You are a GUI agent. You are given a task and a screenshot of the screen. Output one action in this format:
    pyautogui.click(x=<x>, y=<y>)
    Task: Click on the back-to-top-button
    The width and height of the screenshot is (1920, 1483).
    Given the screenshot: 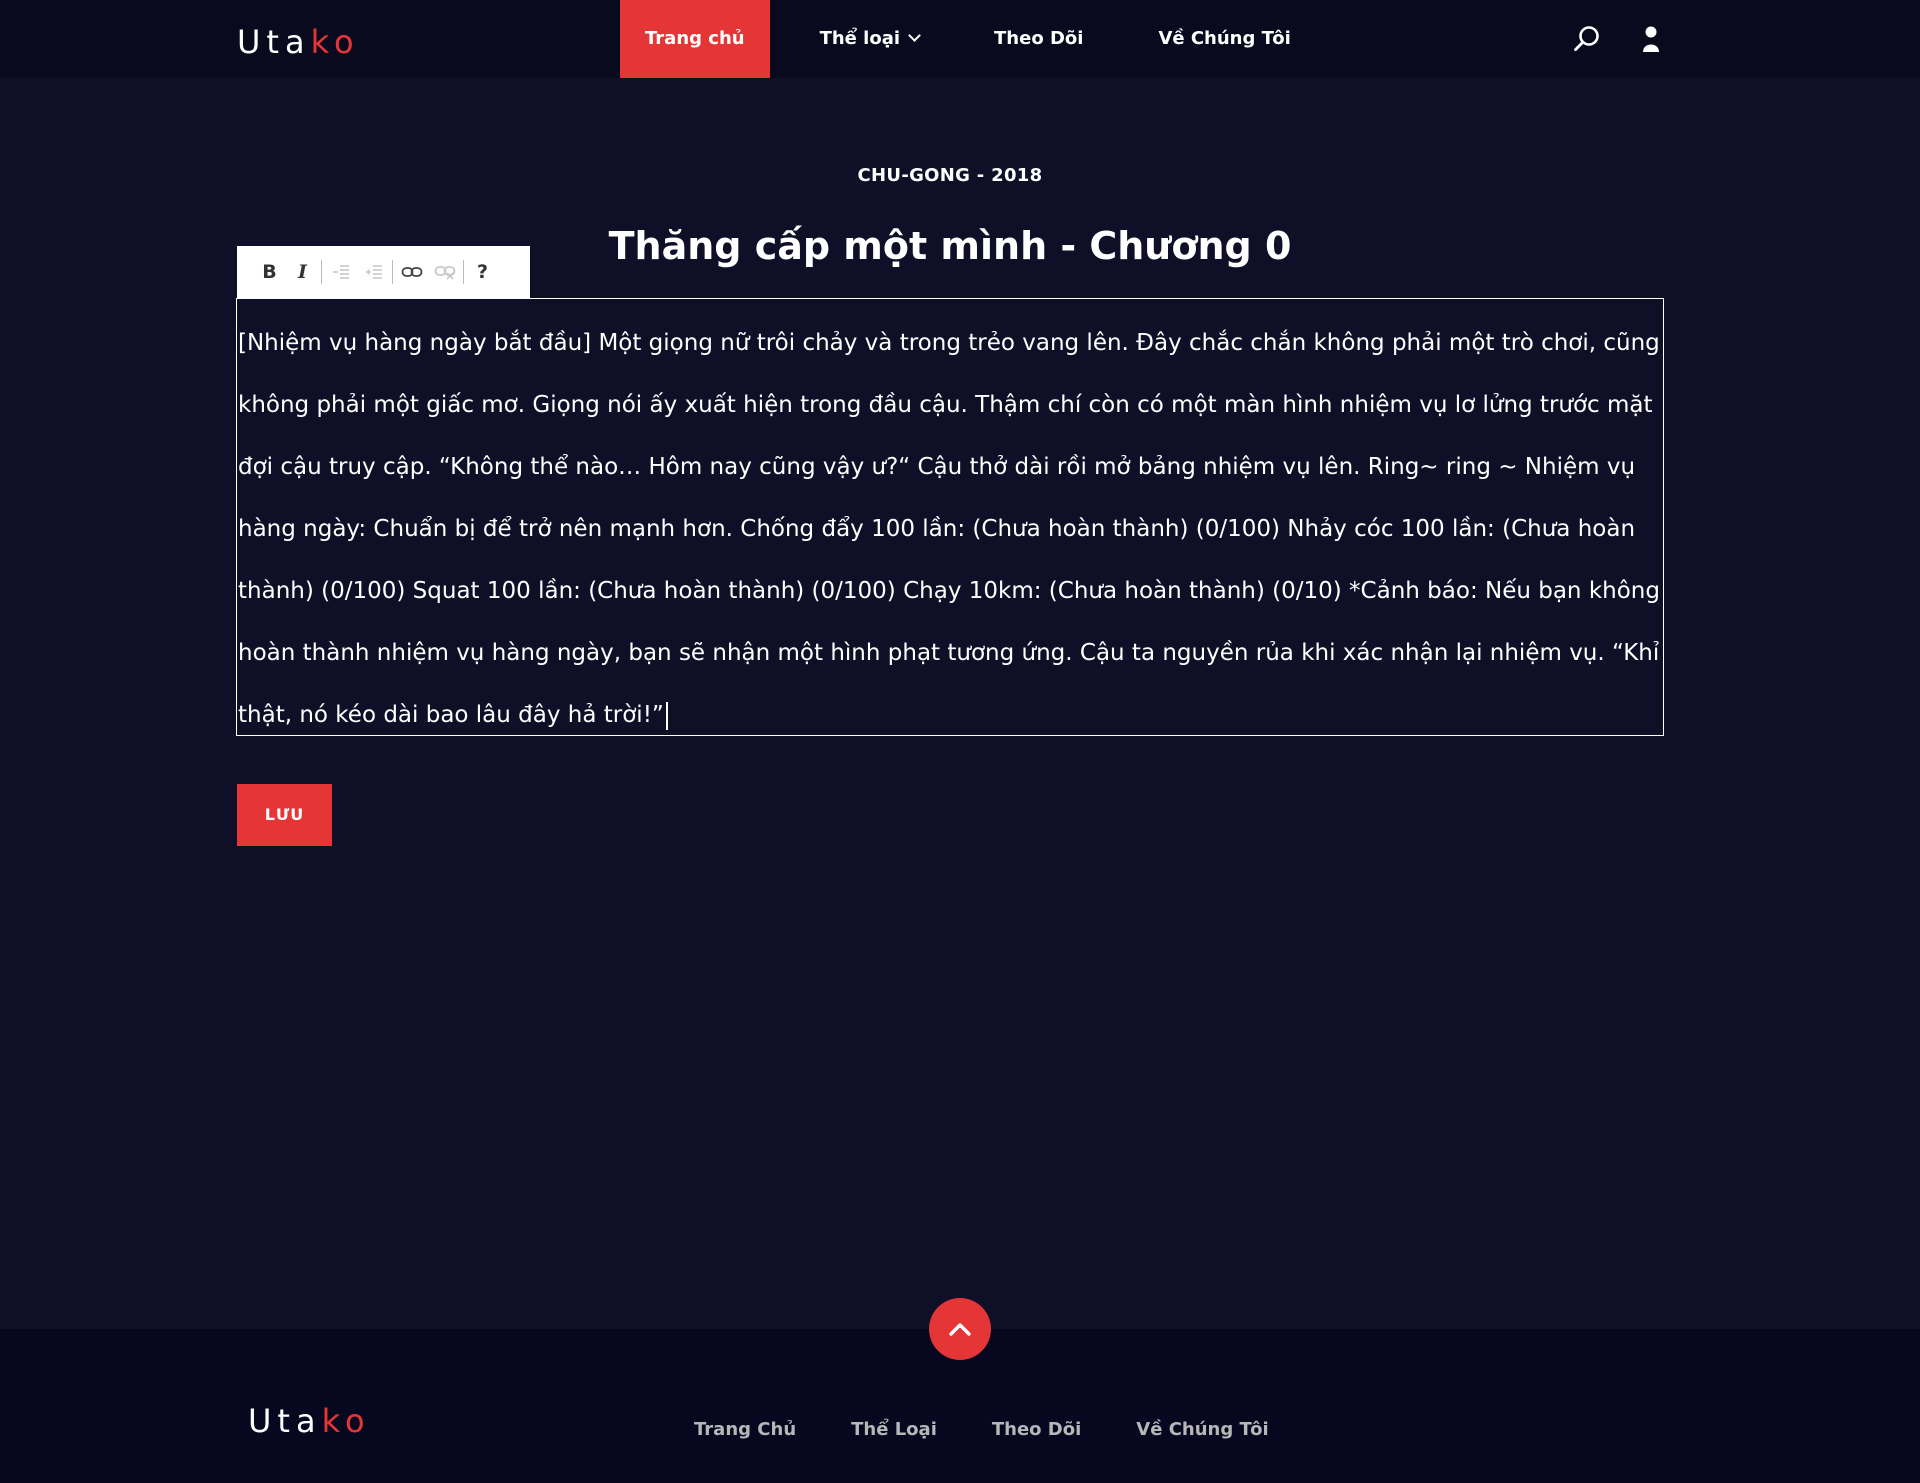 What is the action you would take?
    pyautogui.click(x=960, y=1329)
    